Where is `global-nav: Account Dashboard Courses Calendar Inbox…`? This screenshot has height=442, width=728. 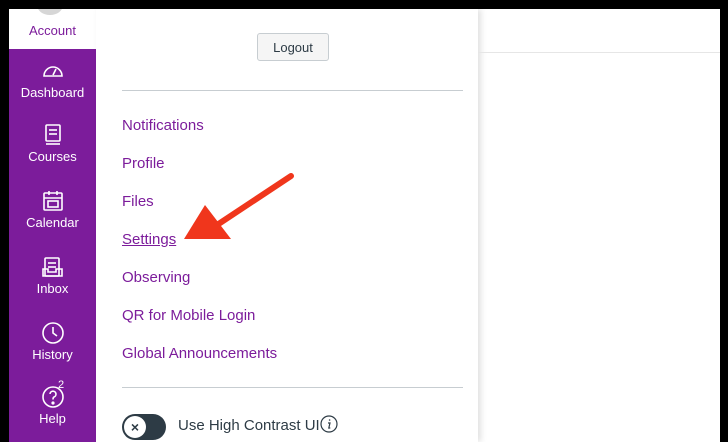 global-nav: Account Dashboard Courses Calendar Inbox… is located at coordinates (52, 225).